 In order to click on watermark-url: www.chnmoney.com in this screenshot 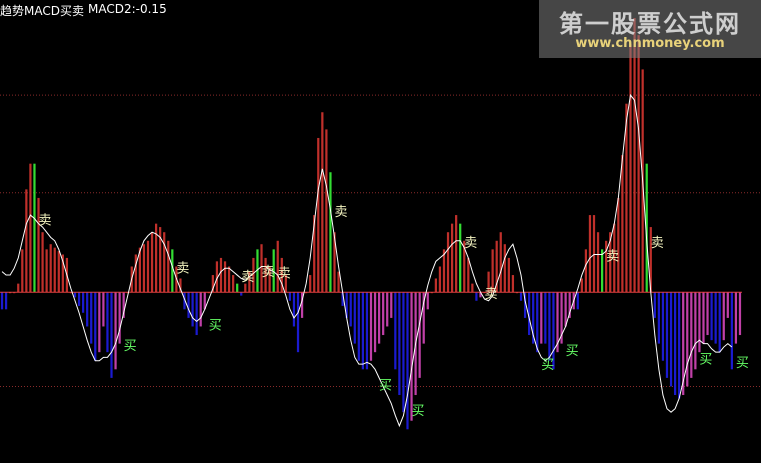, I will do `click(650, 43)`.